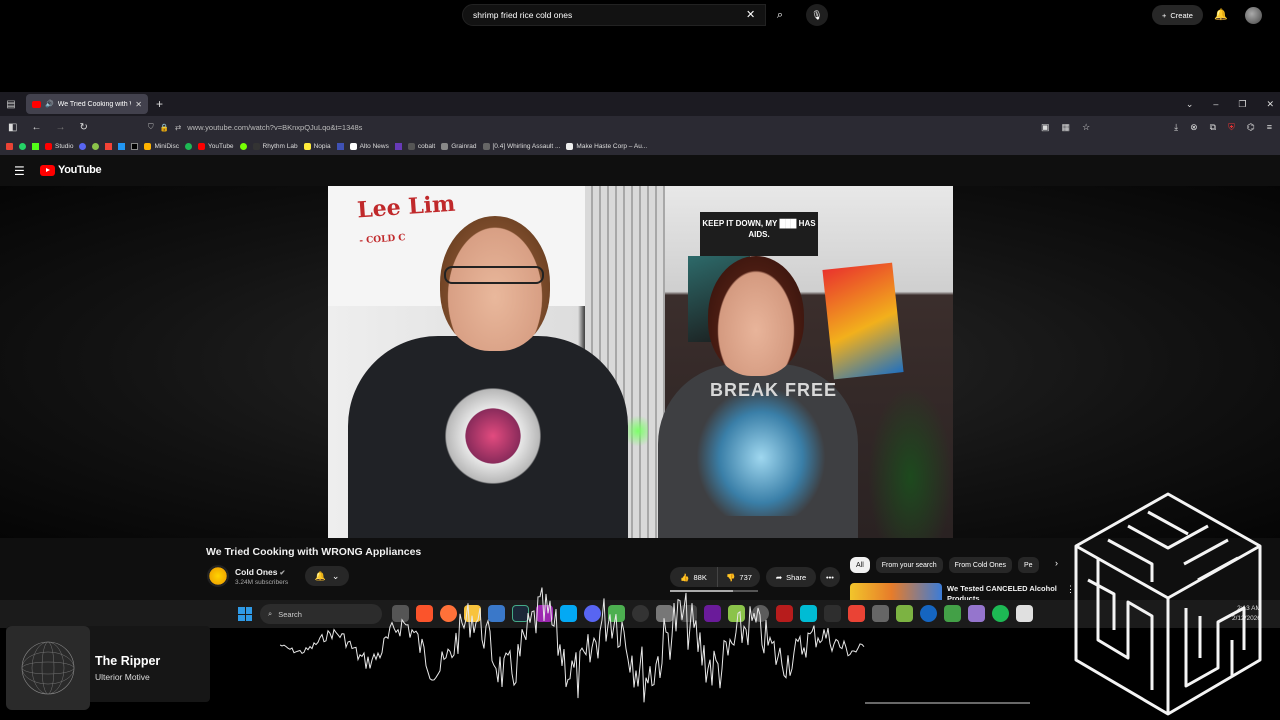 The width and height of the screenshot is (1280, 720). I want to click on now-playing-artist: Ulterior Motive, so click(122, 677).